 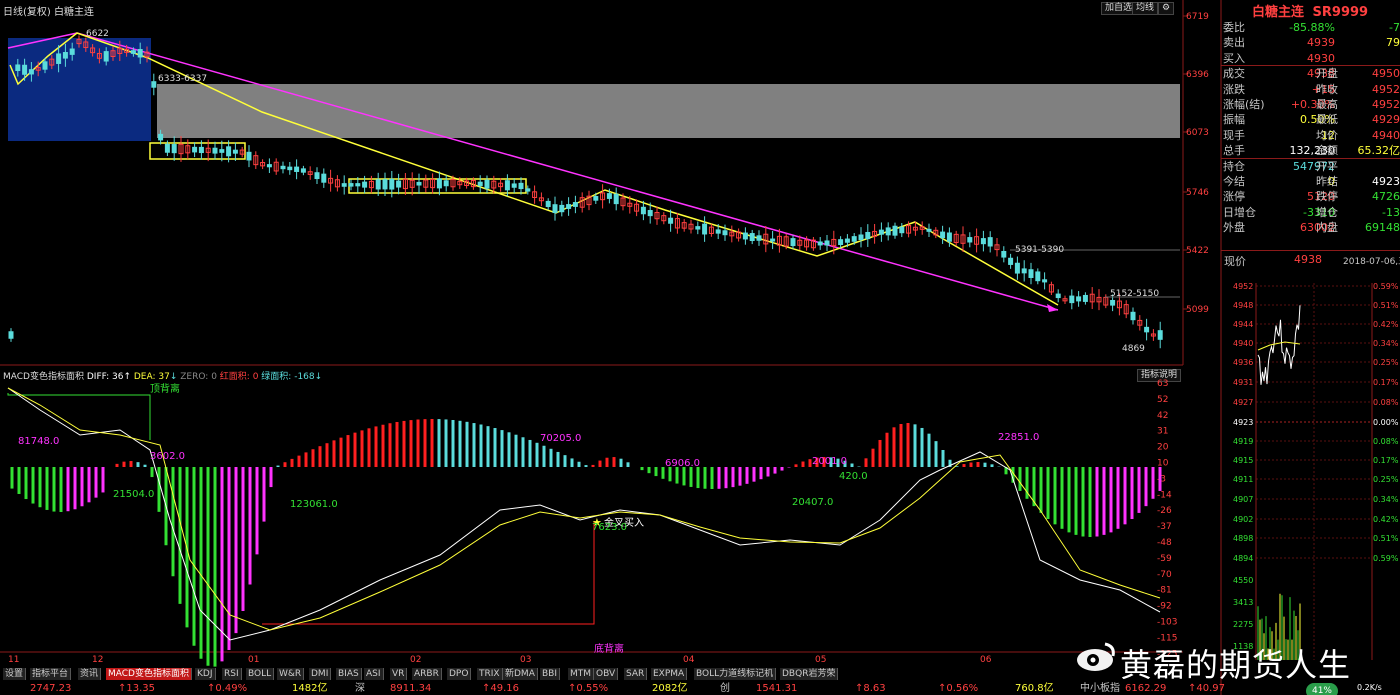 I want to click on status-item: ↑13.35, so click(x=137, y=688).